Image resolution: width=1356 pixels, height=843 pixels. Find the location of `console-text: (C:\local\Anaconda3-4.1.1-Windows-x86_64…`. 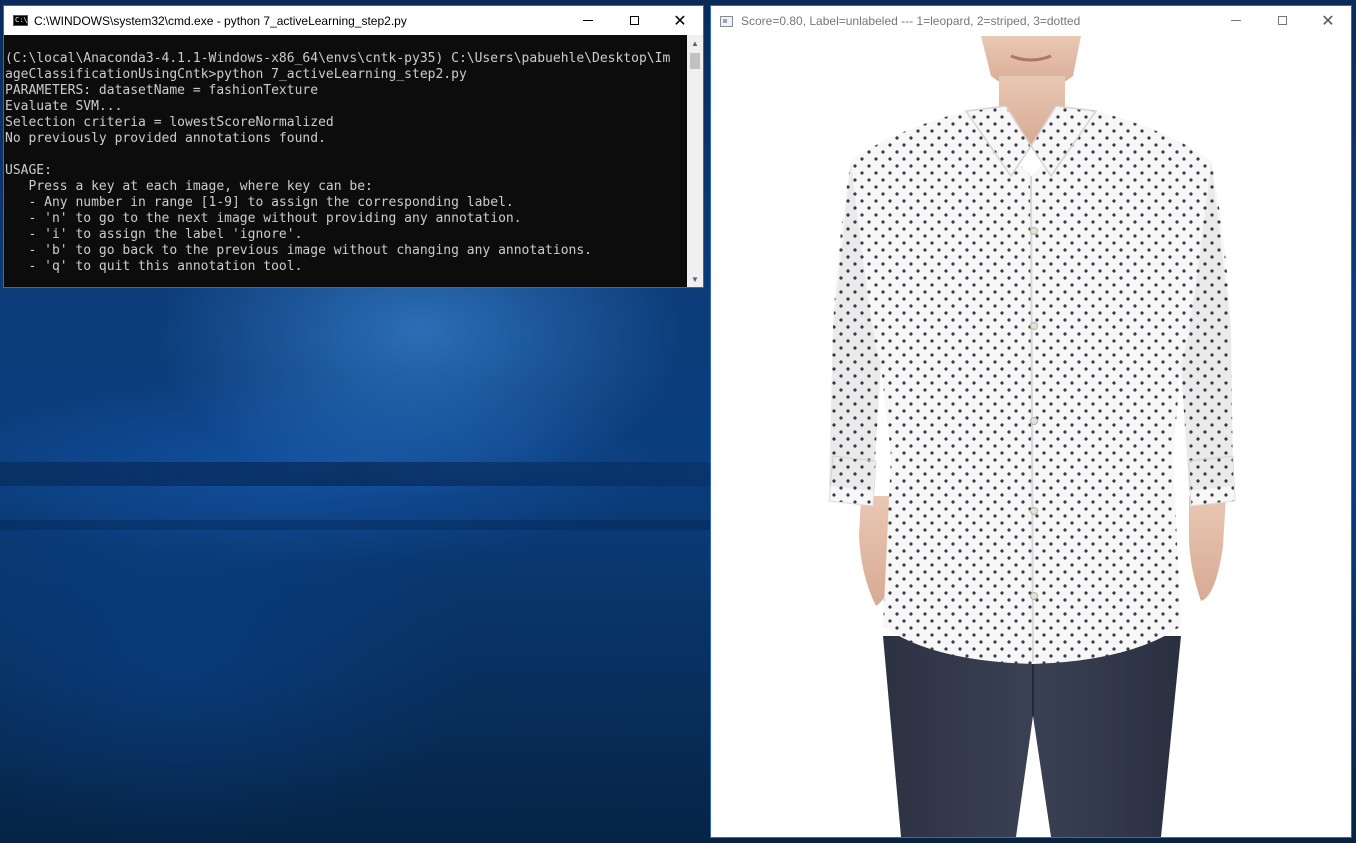

console-text: (C:\local\Anaconda3-4.1.1-Windows-x86_64… is located at coordinates (338, 162).